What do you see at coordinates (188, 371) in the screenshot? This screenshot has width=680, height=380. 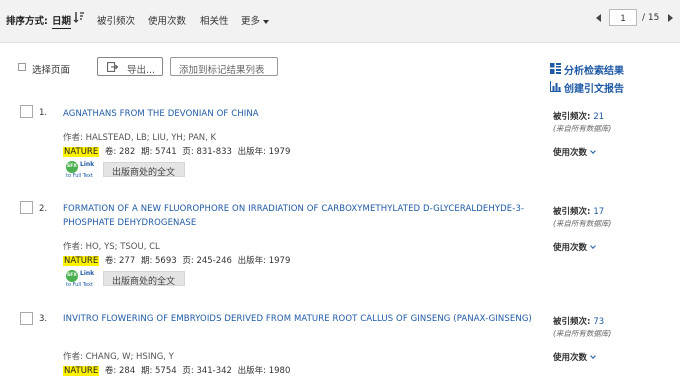 I see `pages-label: 页:` at bounding box center [188, 371].